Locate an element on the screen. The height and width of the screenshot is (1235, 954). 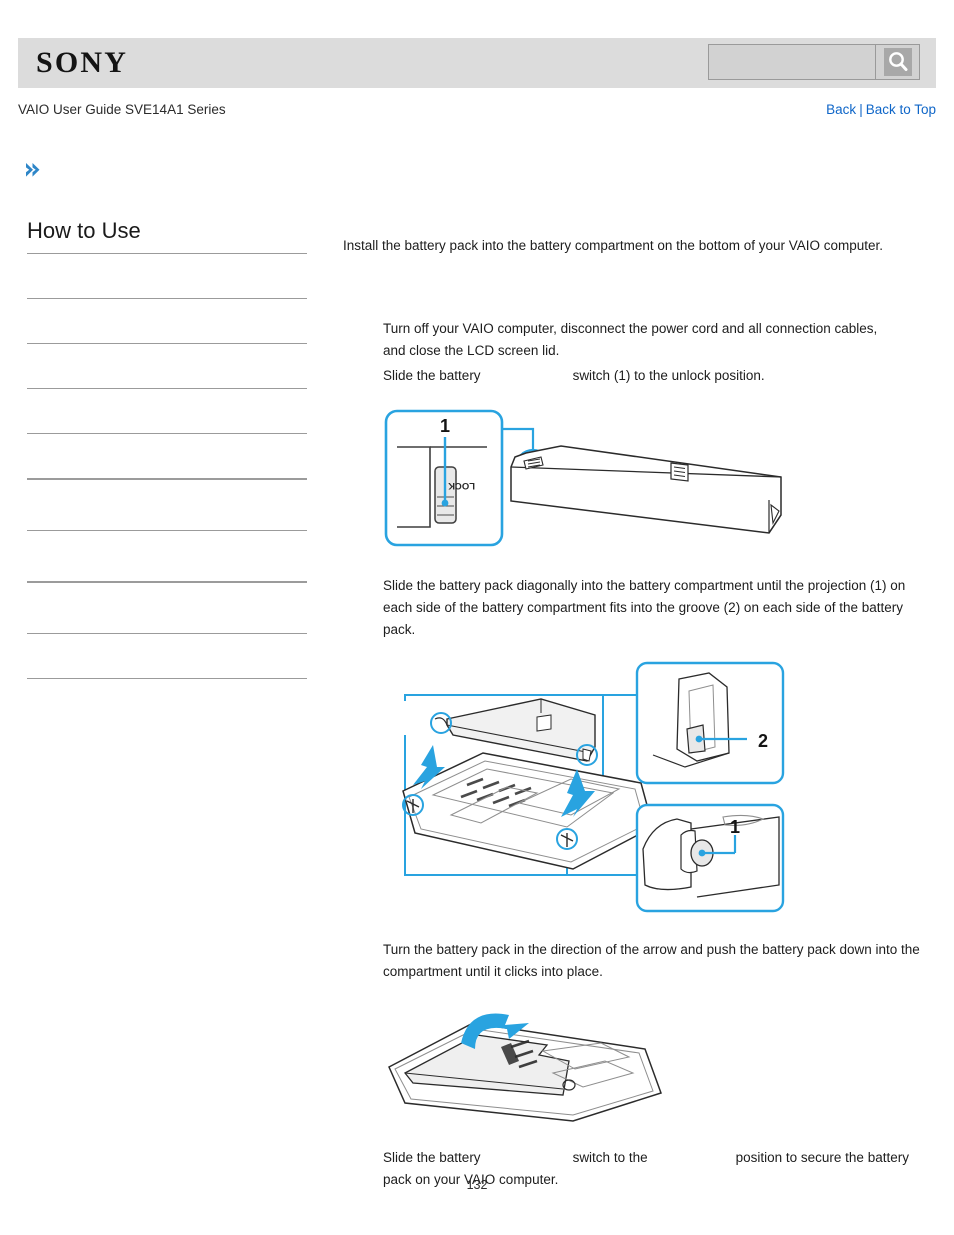
figure-1: LOCK 1 is located at coordinates (640, 479).